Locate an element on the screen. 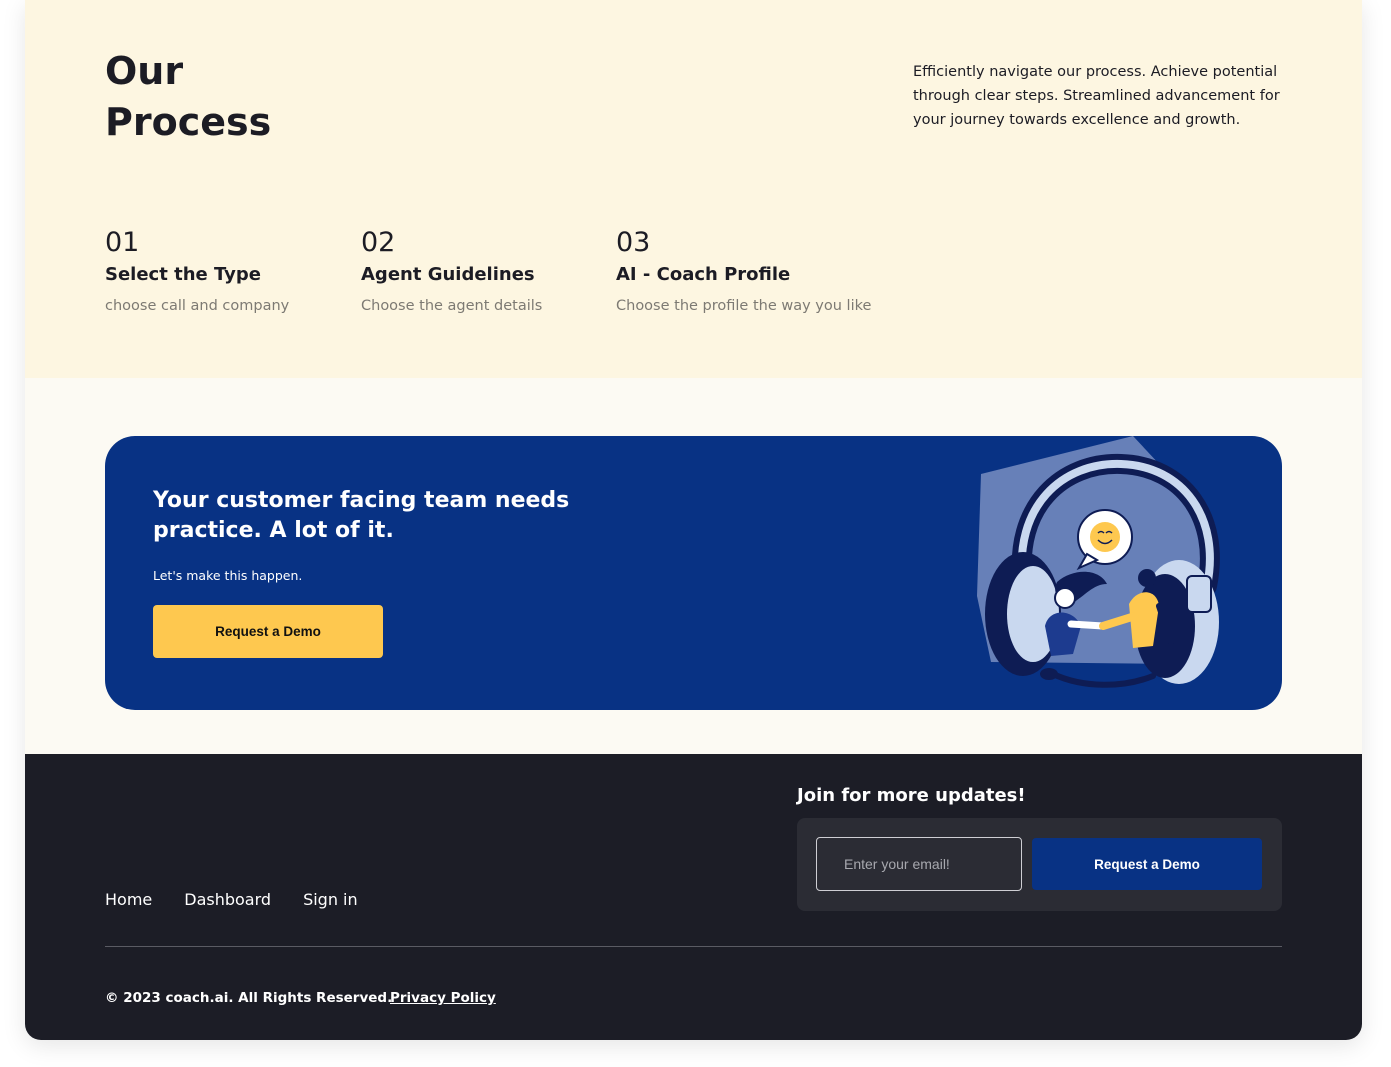 The width and height of the screenshot is (1391, 1067). step-title: Select the Type is located at coordinates (183, 274).